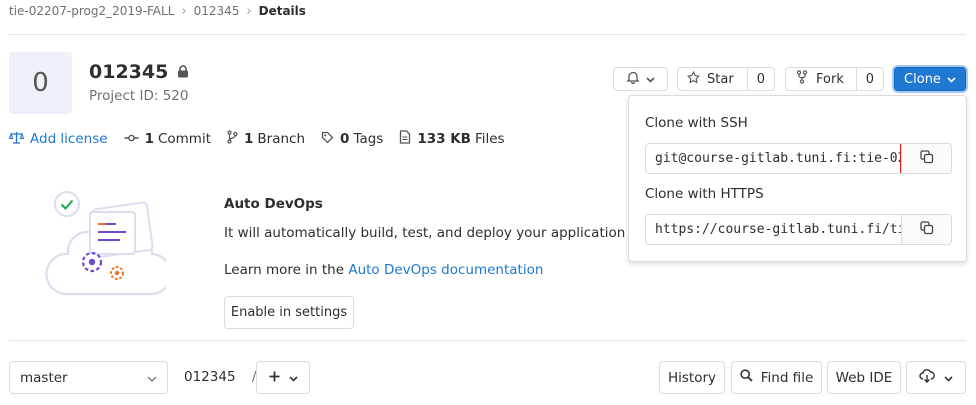  I want to click on star-button: Star 0, so click(726, 79).